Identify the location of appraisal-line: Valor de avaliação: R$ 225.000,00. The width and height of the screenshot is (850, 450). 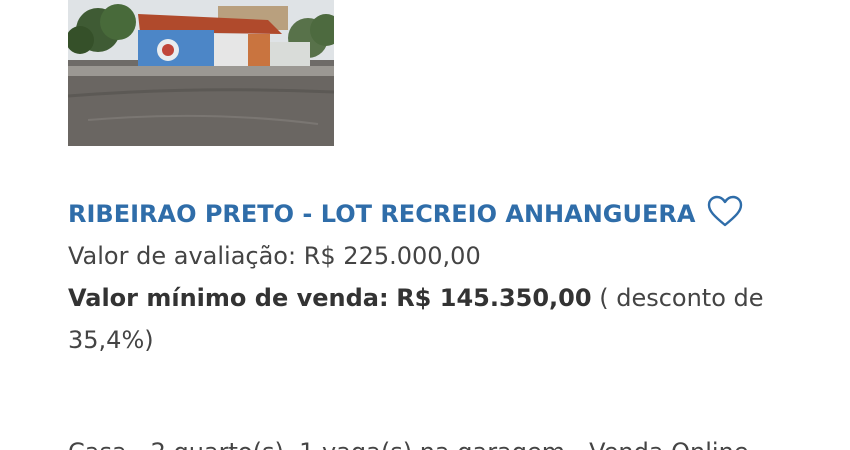
(274, 256).